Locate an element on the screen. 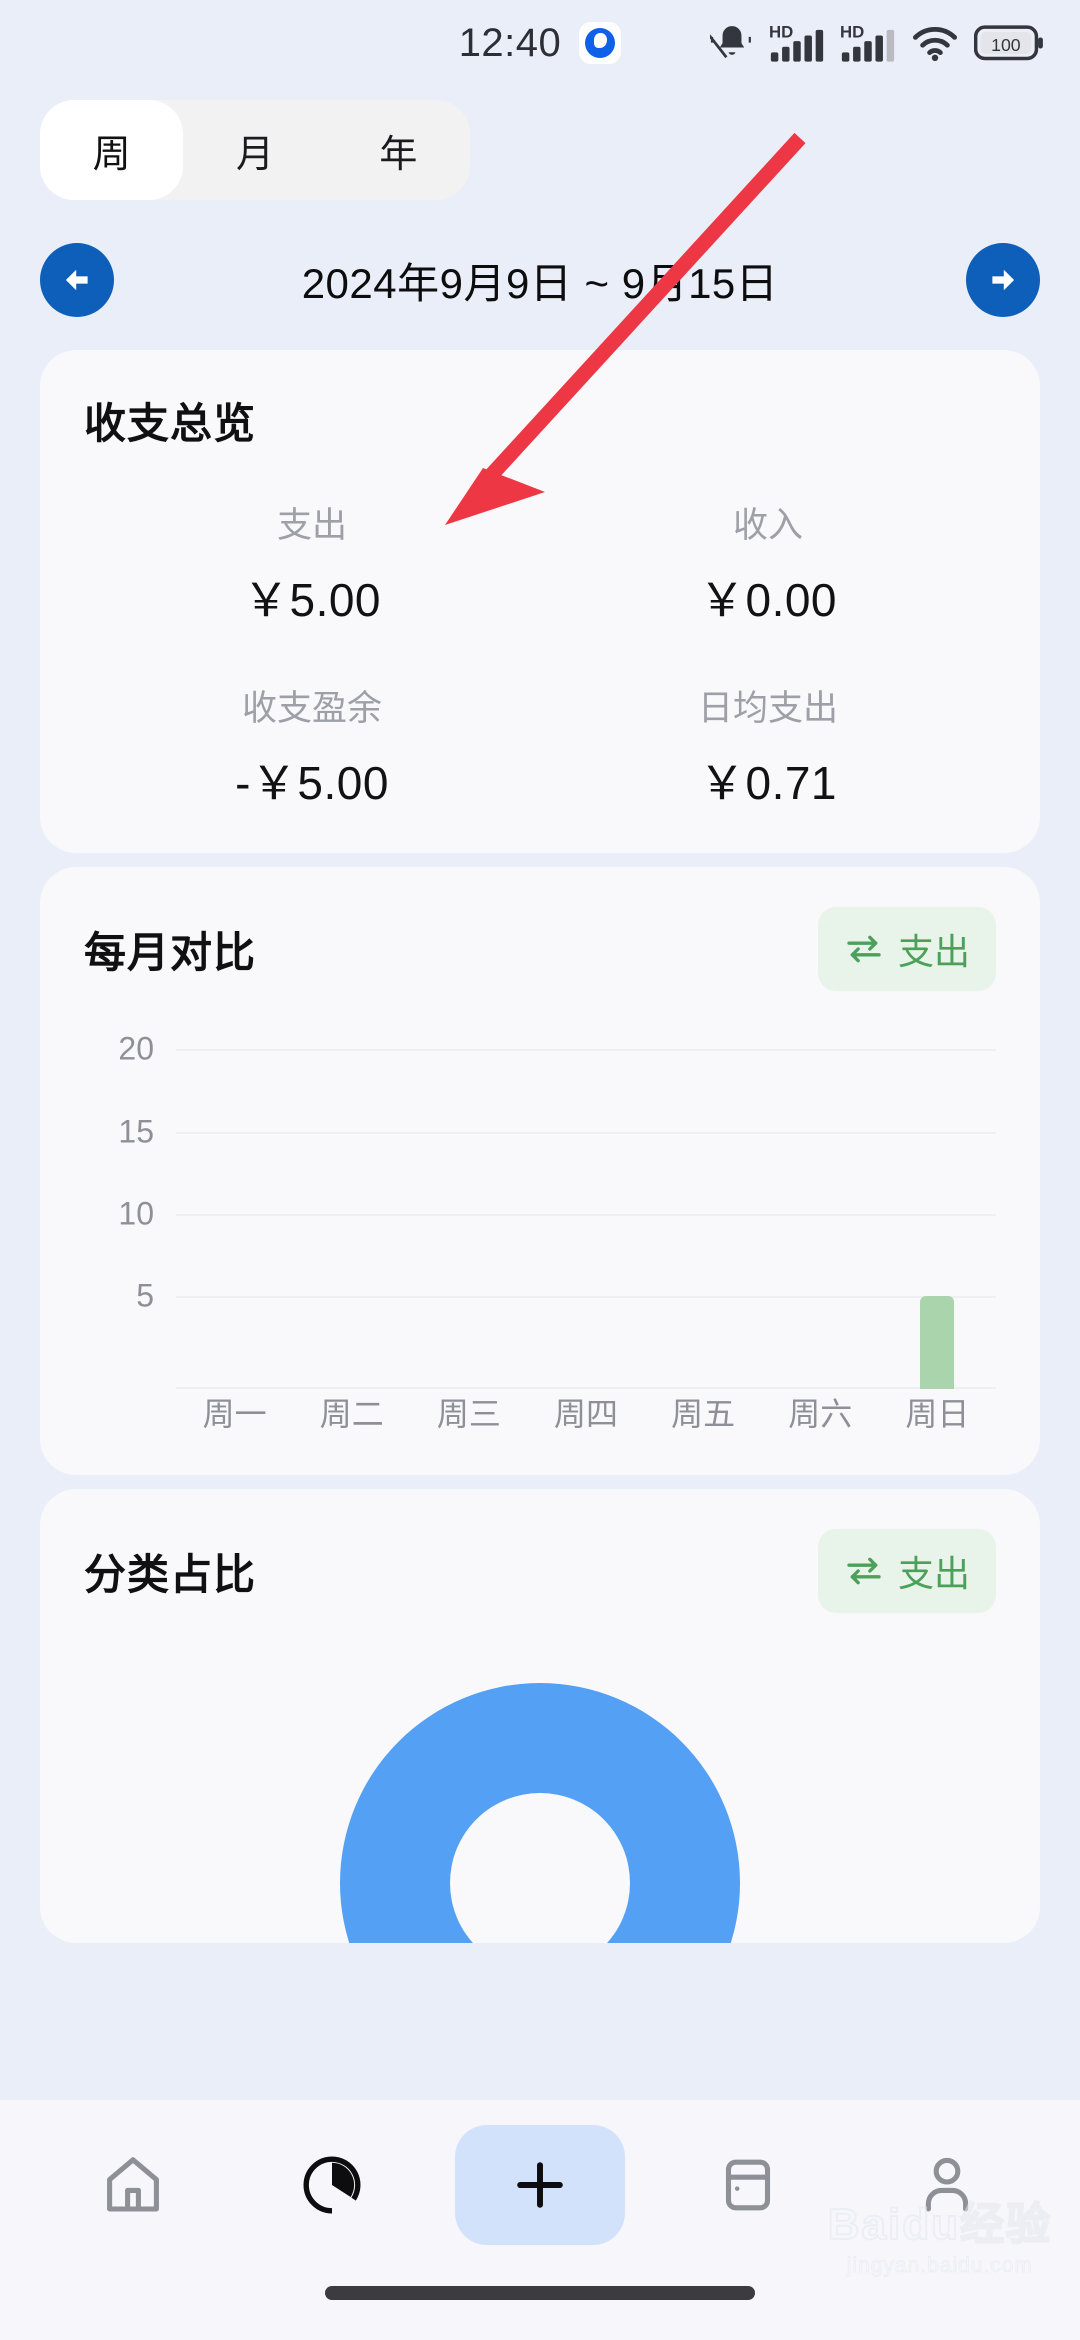 The width and height of the screenshot is (1080, 2340). card-icon is located at coordinates (748, 2185).